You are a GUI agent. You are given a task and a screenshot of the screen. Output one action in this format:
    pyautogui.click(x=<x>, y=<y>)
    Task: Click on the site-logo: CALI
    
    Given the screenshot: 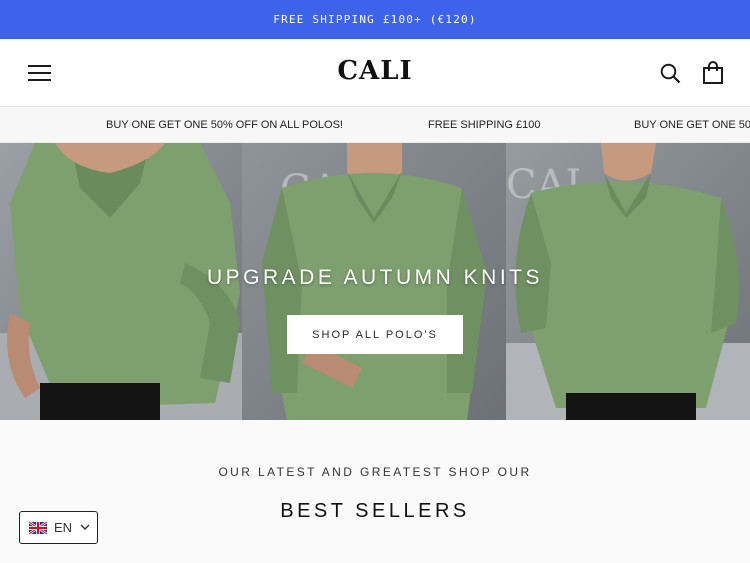 What is the action you would take?
    pyautogui.click(x=375, y=71)
    